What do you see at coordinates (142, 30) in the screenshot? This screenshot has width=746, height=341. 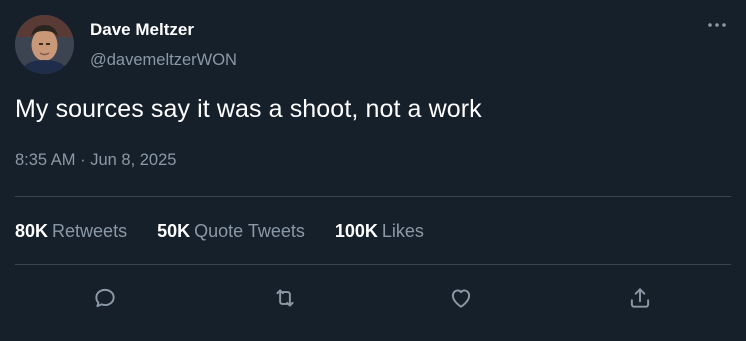 I see `display-name: Dave Meltzer` at bounding box center [142, 30].